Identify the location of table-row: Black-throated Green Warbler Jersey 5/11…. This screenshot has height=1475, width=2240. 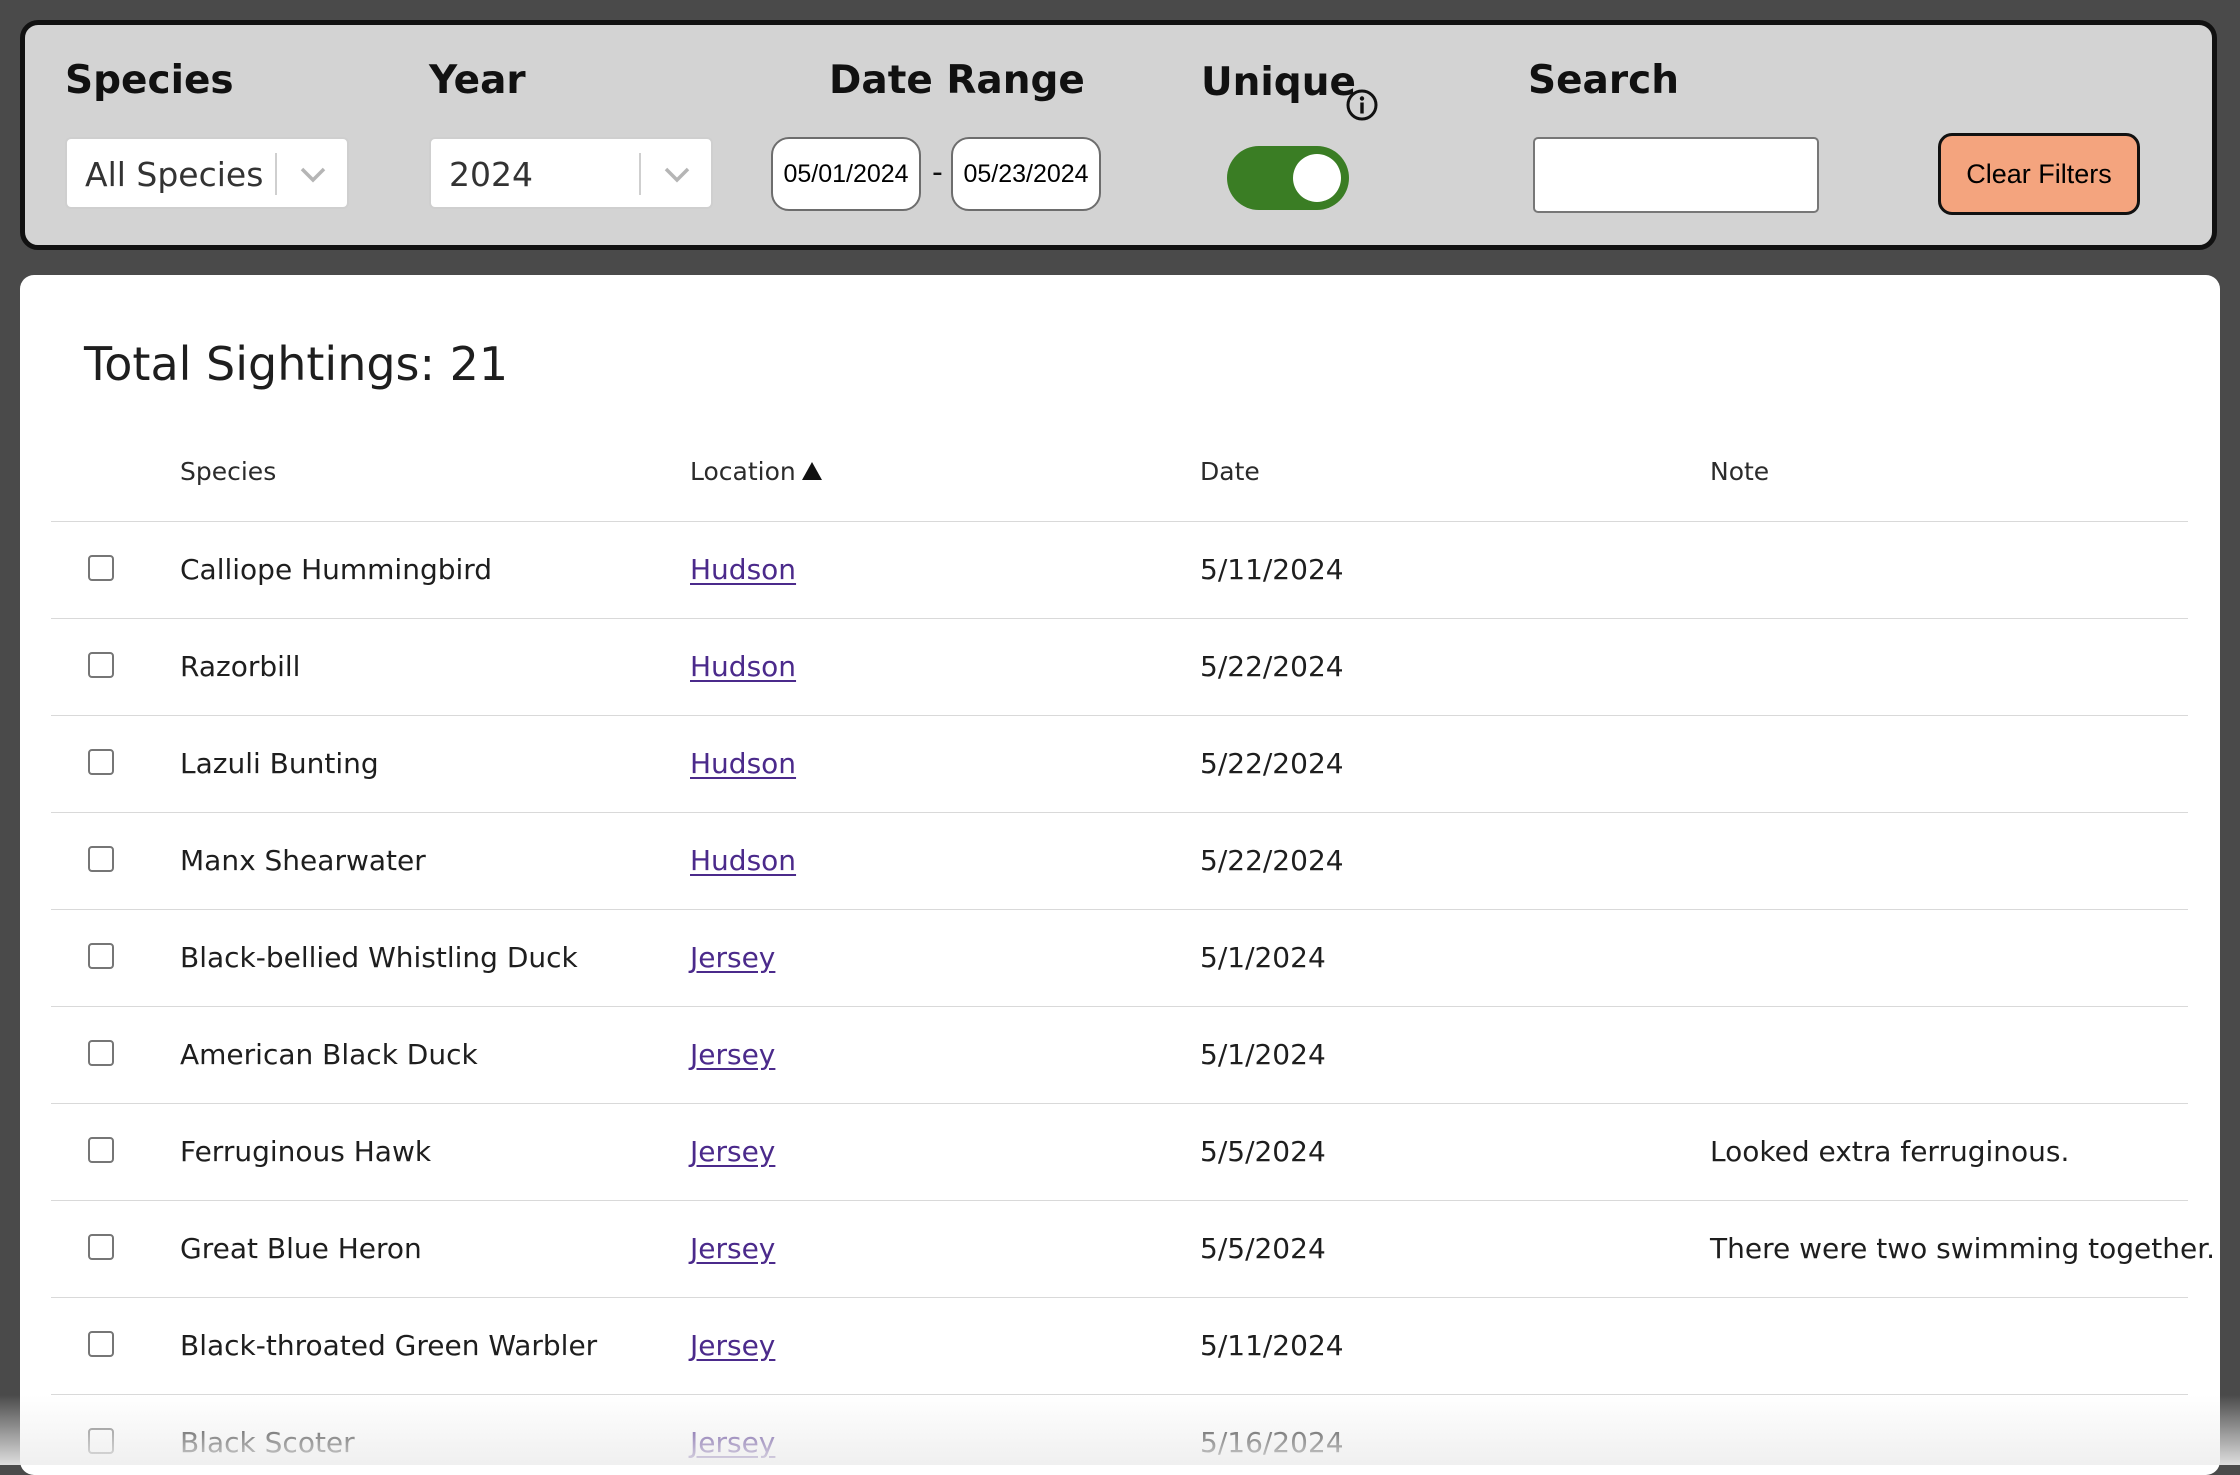
(1119, 1346).